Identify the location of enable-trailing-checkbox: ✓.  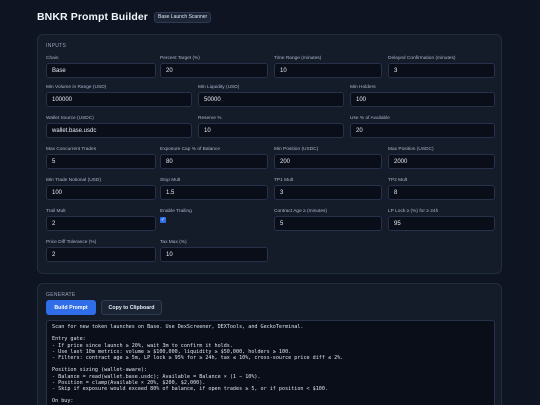
(163, 220).